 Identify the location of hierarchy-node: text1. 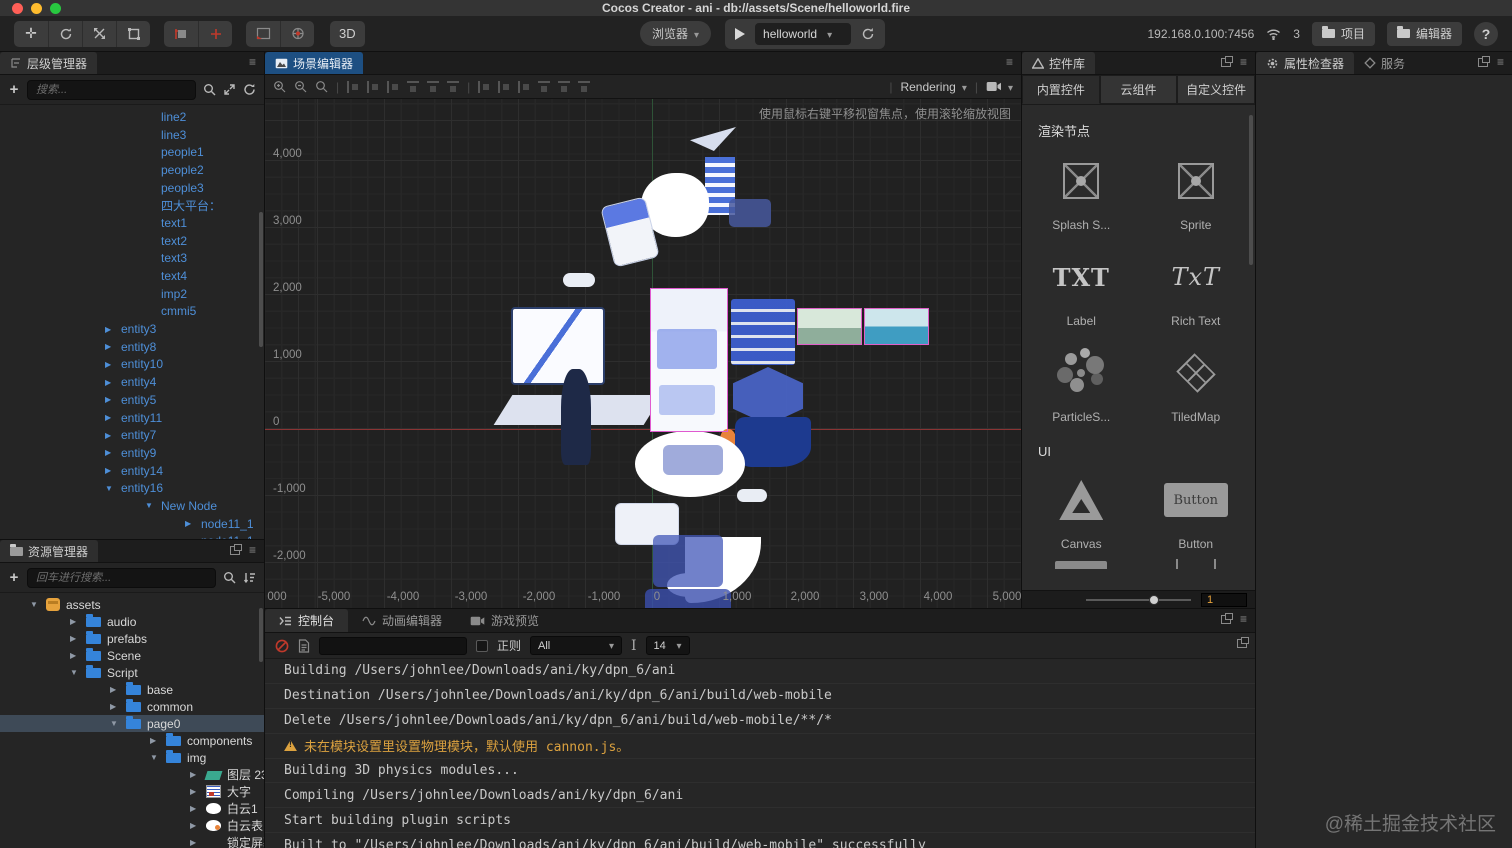
(132, 223).